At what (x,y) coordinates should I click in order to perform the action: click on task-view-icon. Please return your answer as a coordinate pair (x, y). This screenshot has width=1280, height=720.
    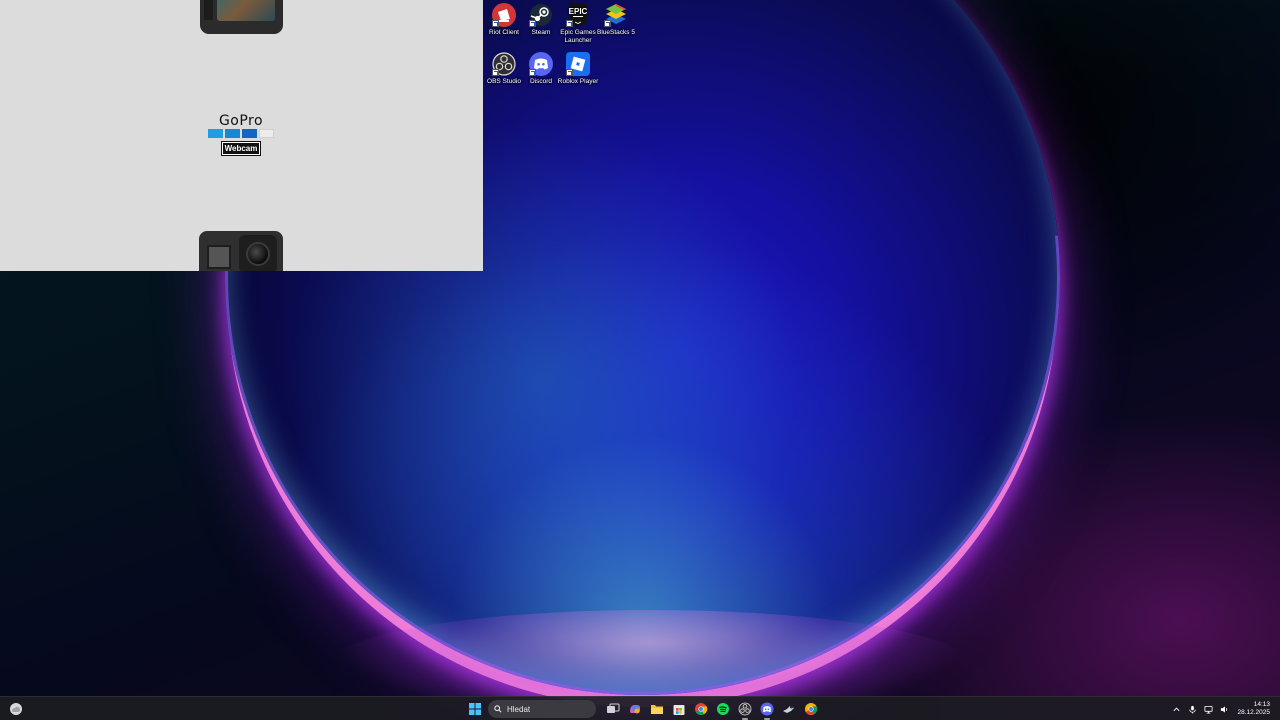
    Looking at the image, I should click on (613, 708).